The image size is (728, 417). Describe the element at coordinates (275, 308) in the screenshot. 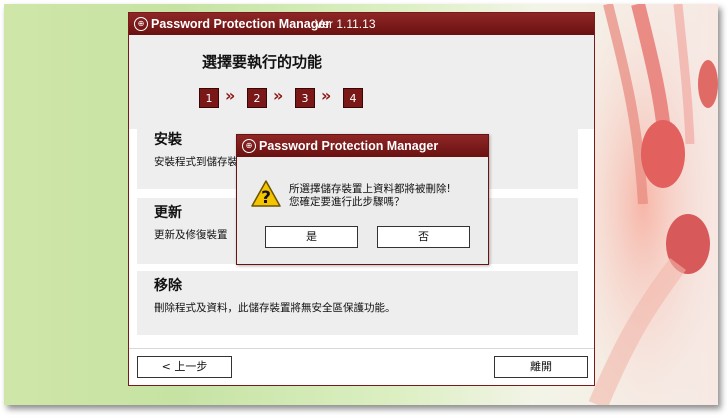

I see `option-remove-desc: 刪除程式及資料，此儲存裝置將無安全區保護功能。` at that location.